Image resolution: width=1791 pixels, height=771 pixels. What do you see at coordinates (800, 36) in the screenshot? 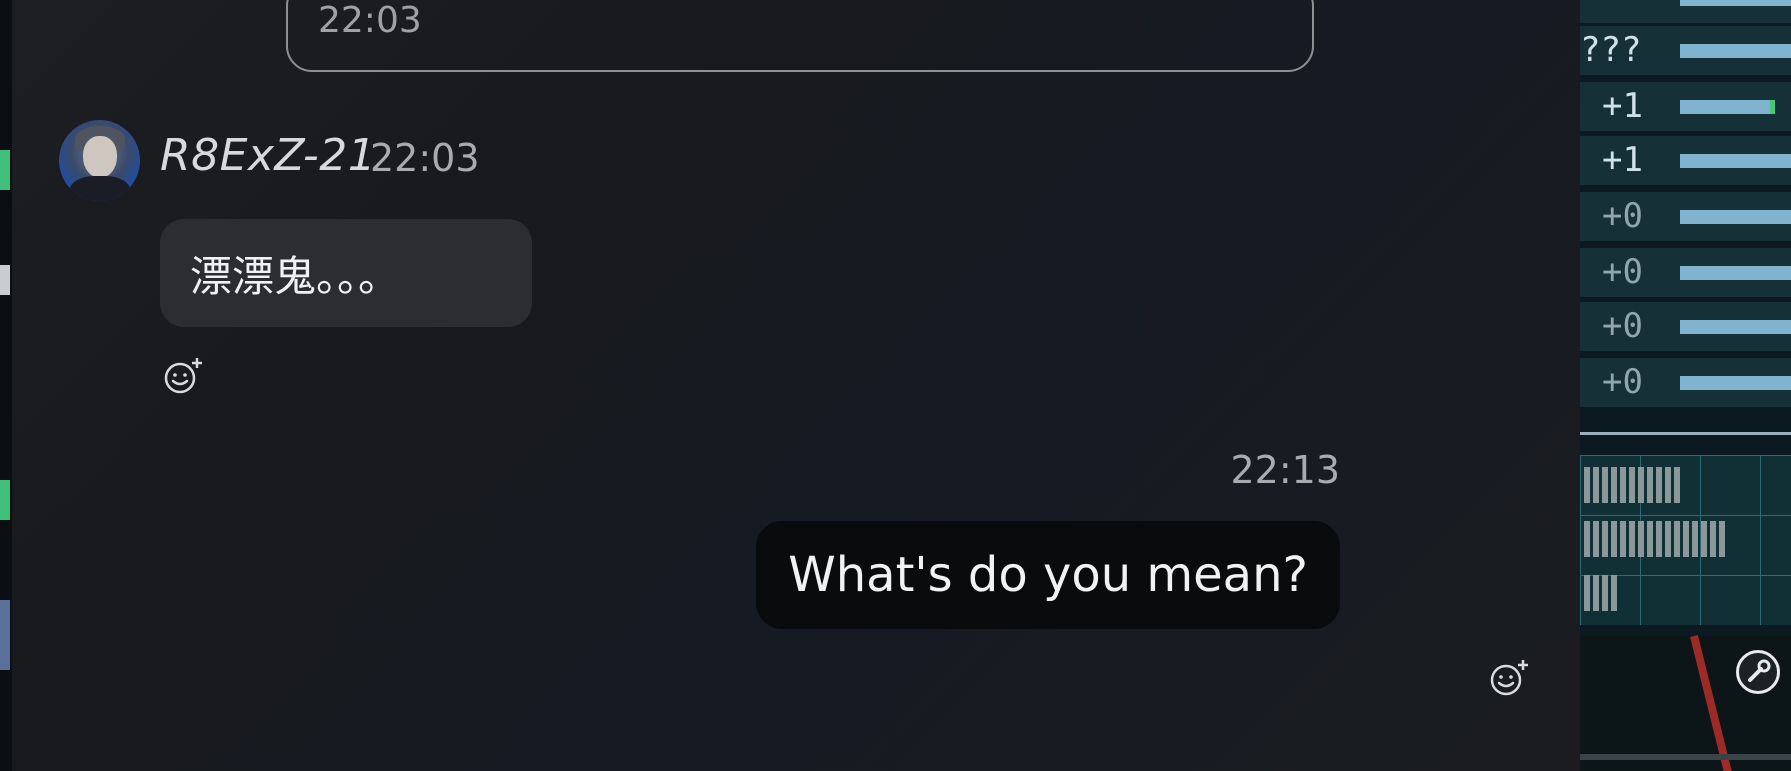
I see `previous-message-bubble: 22:03` at bounding box center [800, 36].